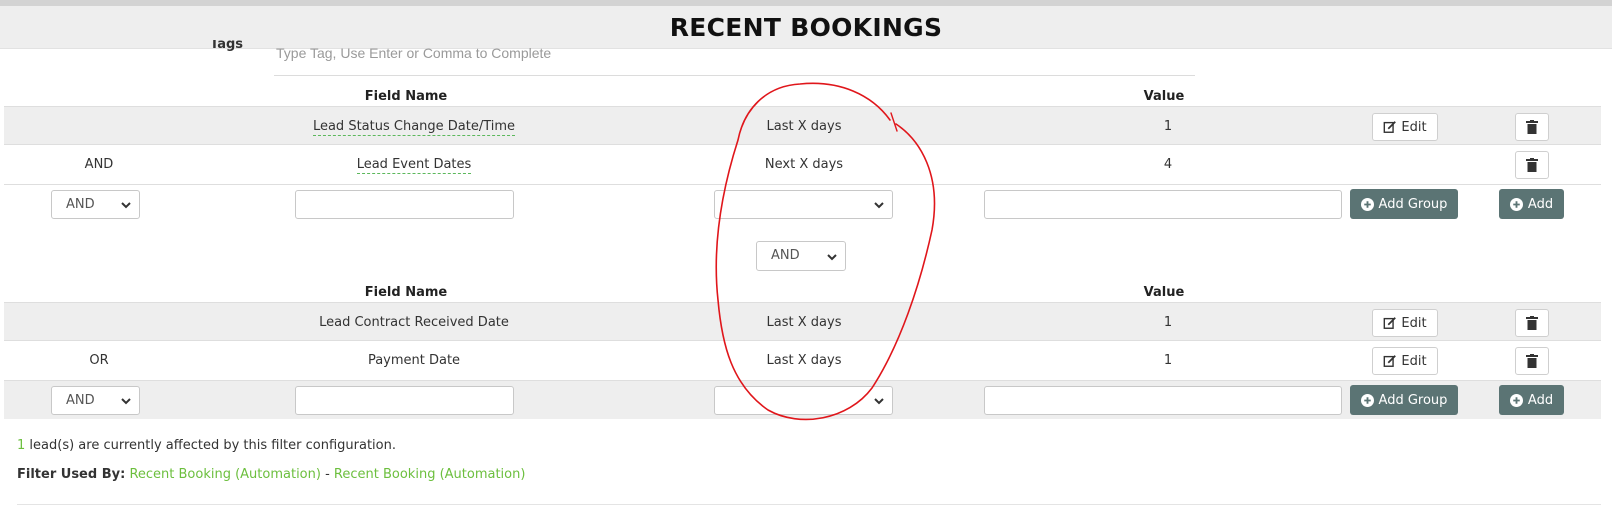 The height and width of the screenshot is (513, 1612). I want to click on connector: AND, so click(99, 164).